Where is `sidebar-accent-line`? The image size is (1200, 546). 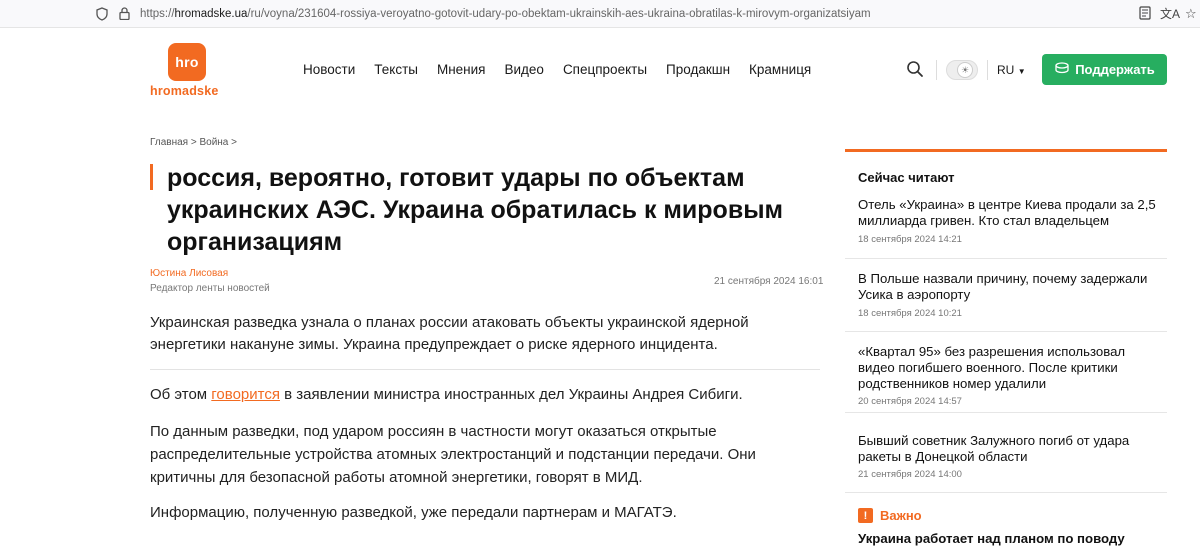
sidebar-accent-line is located at coordinates (1006, 150).